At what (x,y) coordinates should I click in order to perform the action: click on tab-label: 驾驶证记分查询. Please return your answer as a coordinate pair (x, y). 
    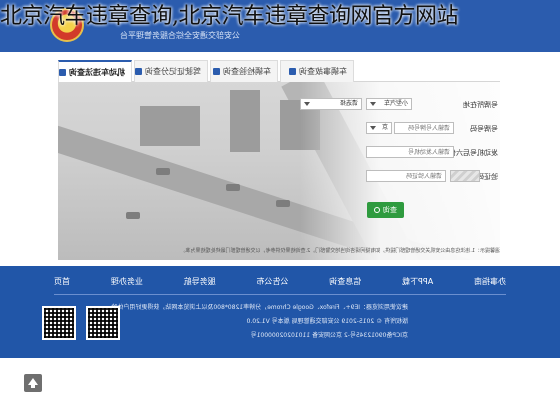
    Looking at the image, I should click on (173, 71).